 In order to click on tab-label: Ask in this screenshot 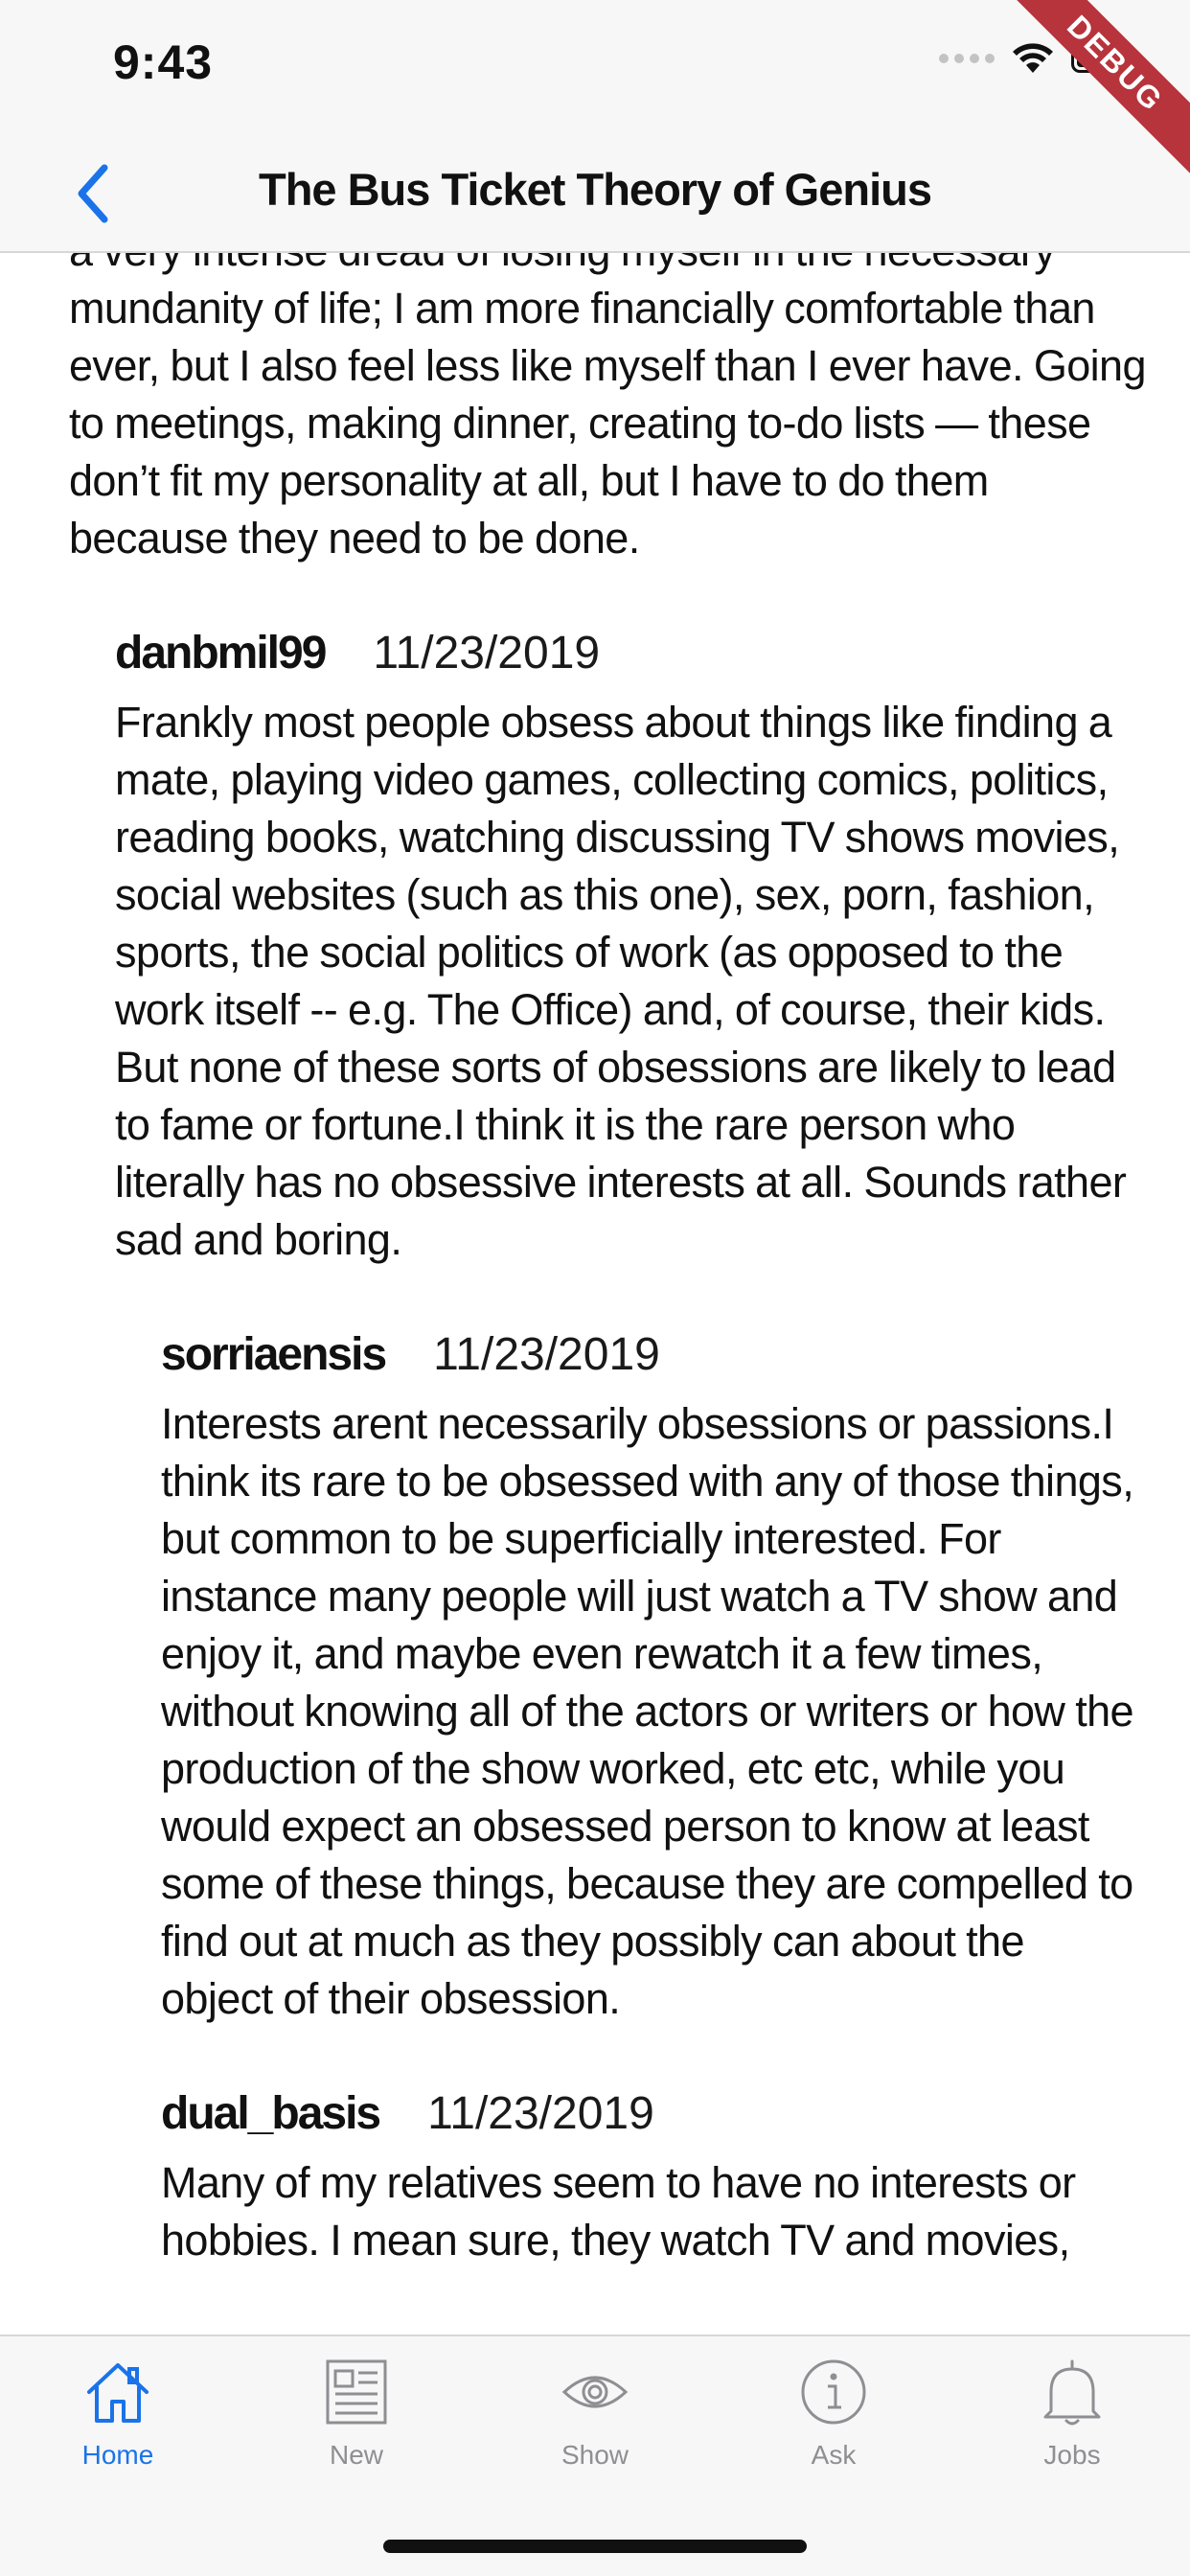, I will do `click(834, 2455)`.